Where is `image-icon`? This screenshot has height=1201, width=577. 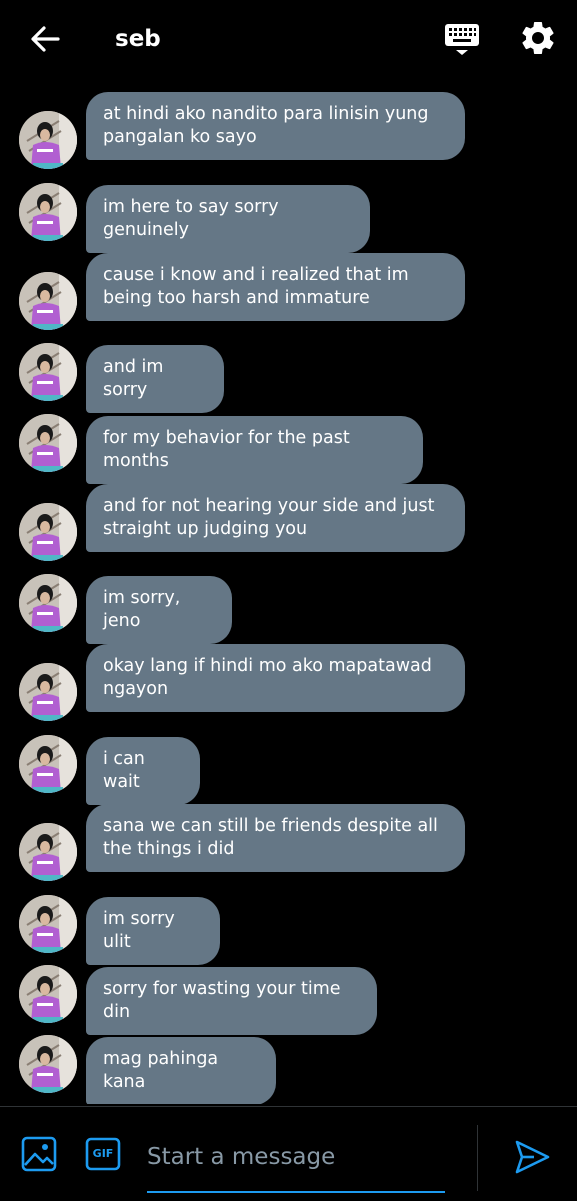 image-icon is located at coordinates (39, 1154).